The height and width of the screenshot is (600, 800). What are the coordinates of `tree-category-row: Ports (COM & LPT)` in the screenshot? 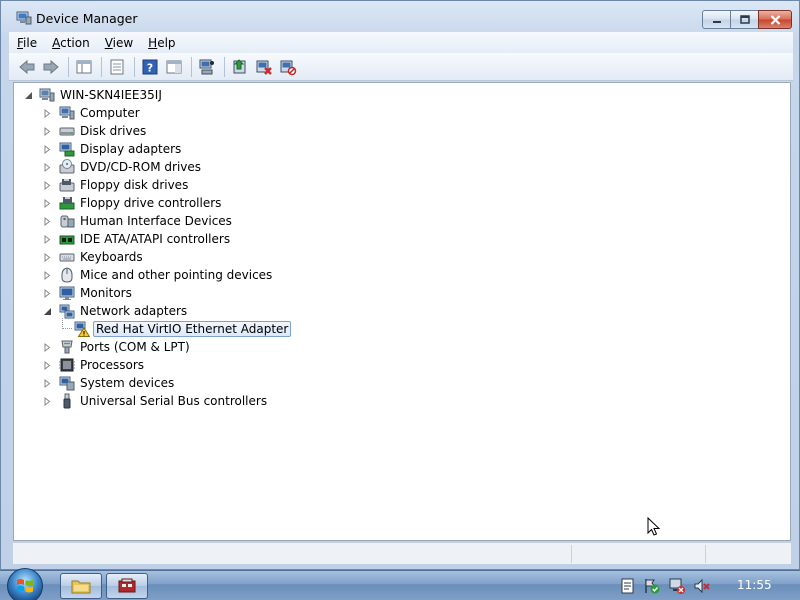 It's located at (117, 347).